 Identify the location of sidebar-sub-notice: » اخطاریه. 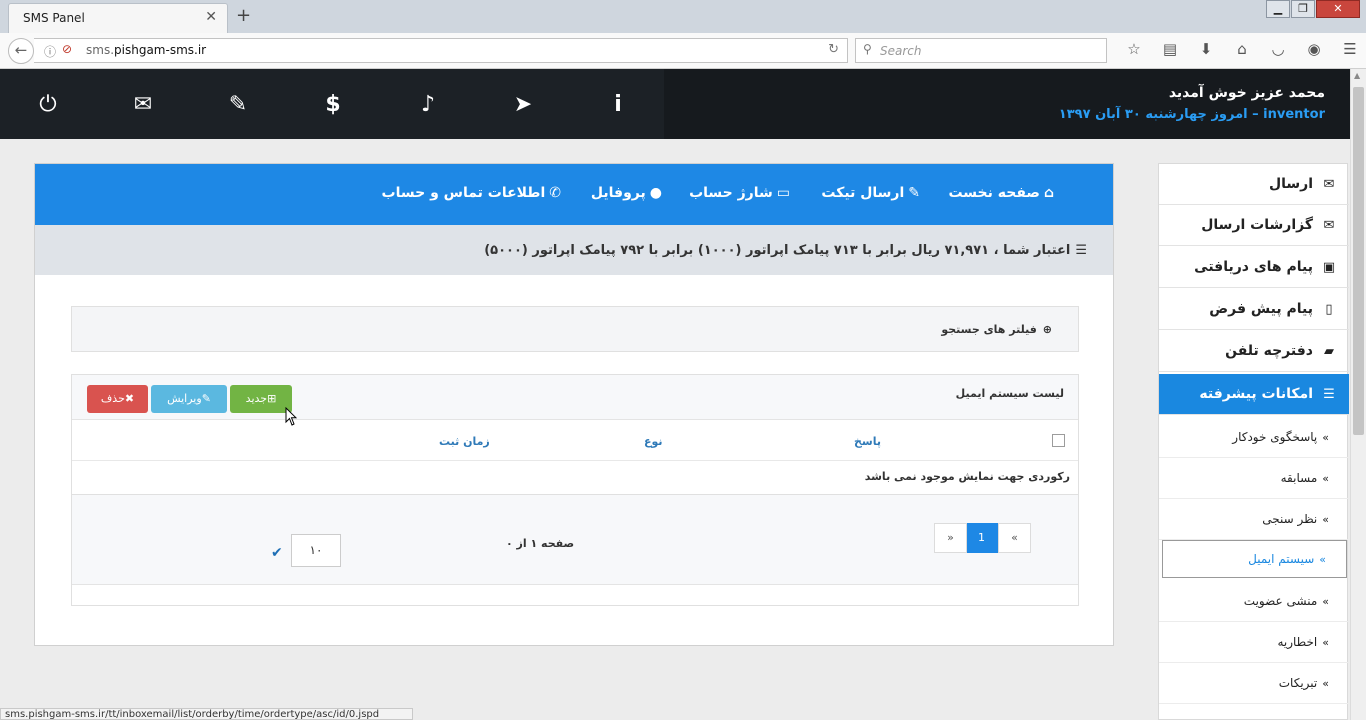
(1254, 642).